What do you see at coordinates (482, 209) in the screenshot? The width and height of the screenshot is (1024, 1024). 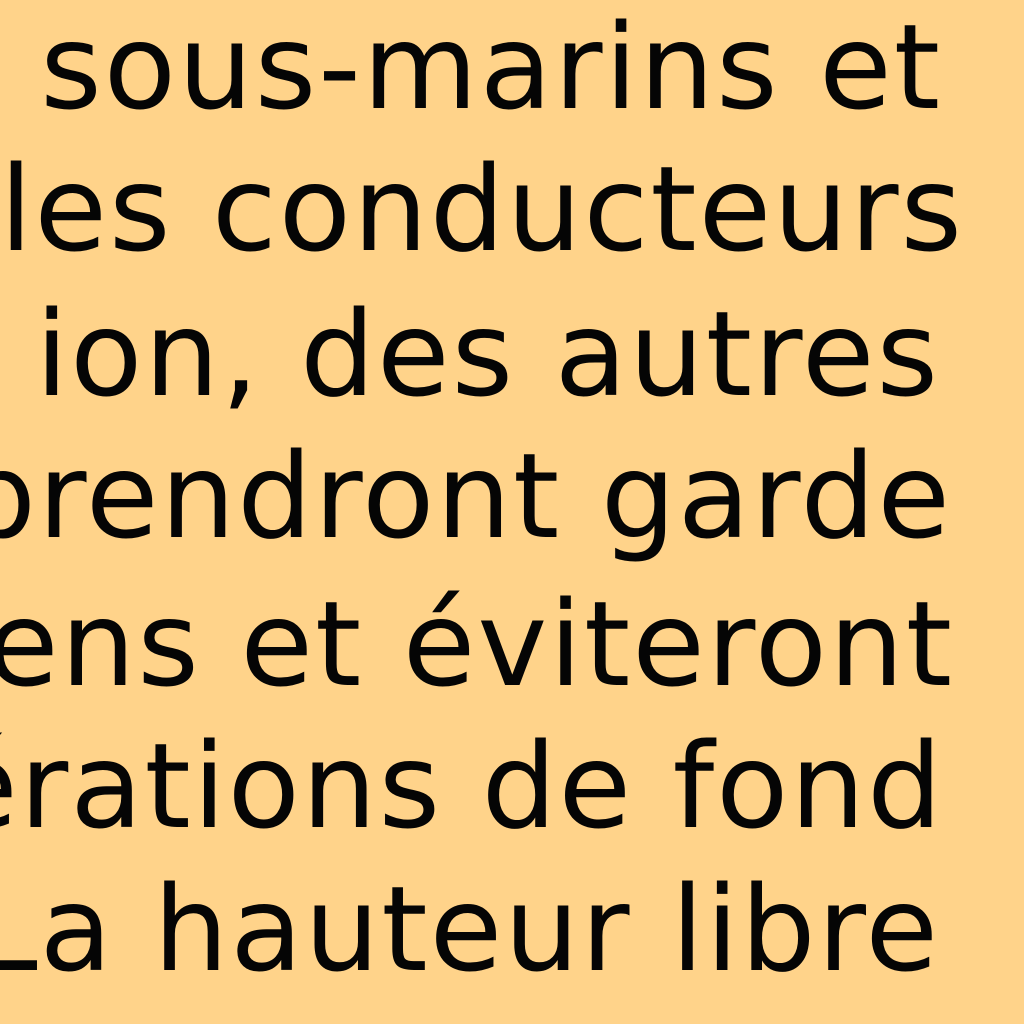 I see `text-line-2: les conducteurs` at bounding box center [482, 209].